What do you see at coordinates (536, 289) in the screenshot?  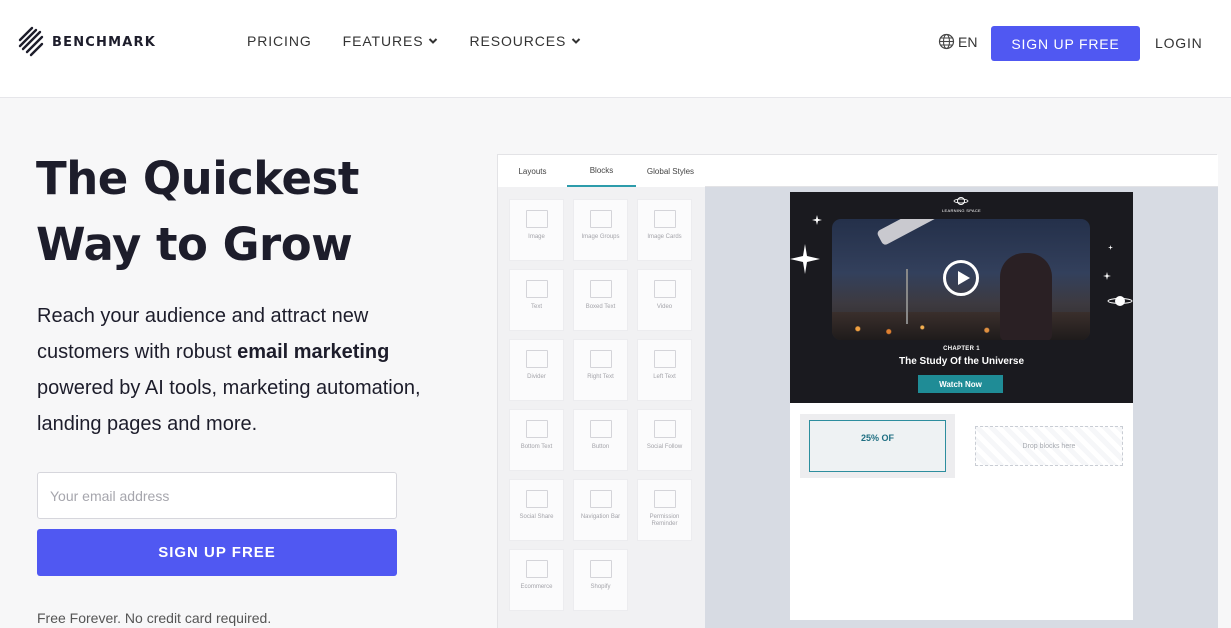 I see `text-icon` at bounding box center [536, 289].